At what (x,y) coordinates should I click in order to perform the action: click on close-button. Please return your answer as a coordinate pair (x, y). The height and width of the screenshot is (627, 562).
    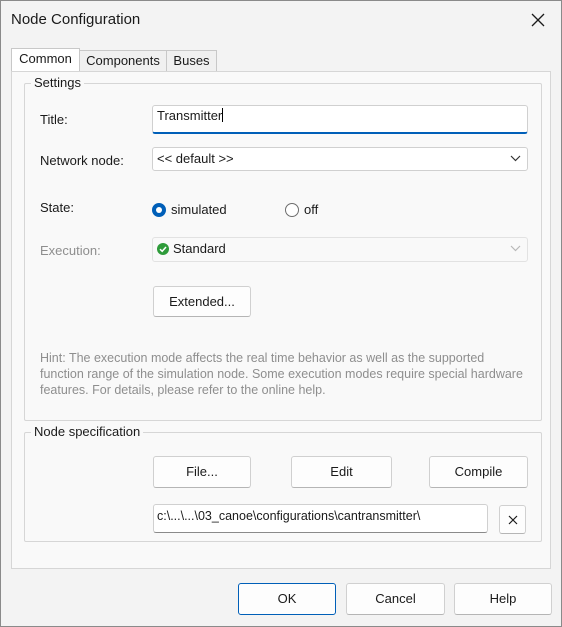
    Looking at the image, I should click on (538, 20).